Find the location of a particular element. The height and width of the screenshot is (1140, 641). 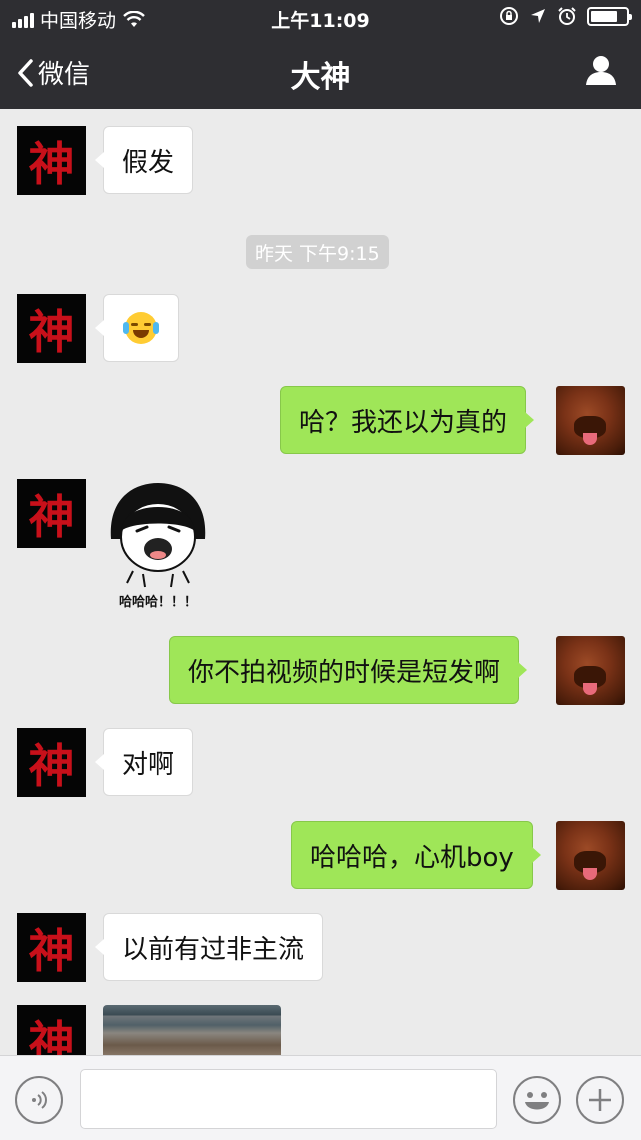

header: 中国移动 上午11:09 微信 大神 is located at coordinates (320, 54).